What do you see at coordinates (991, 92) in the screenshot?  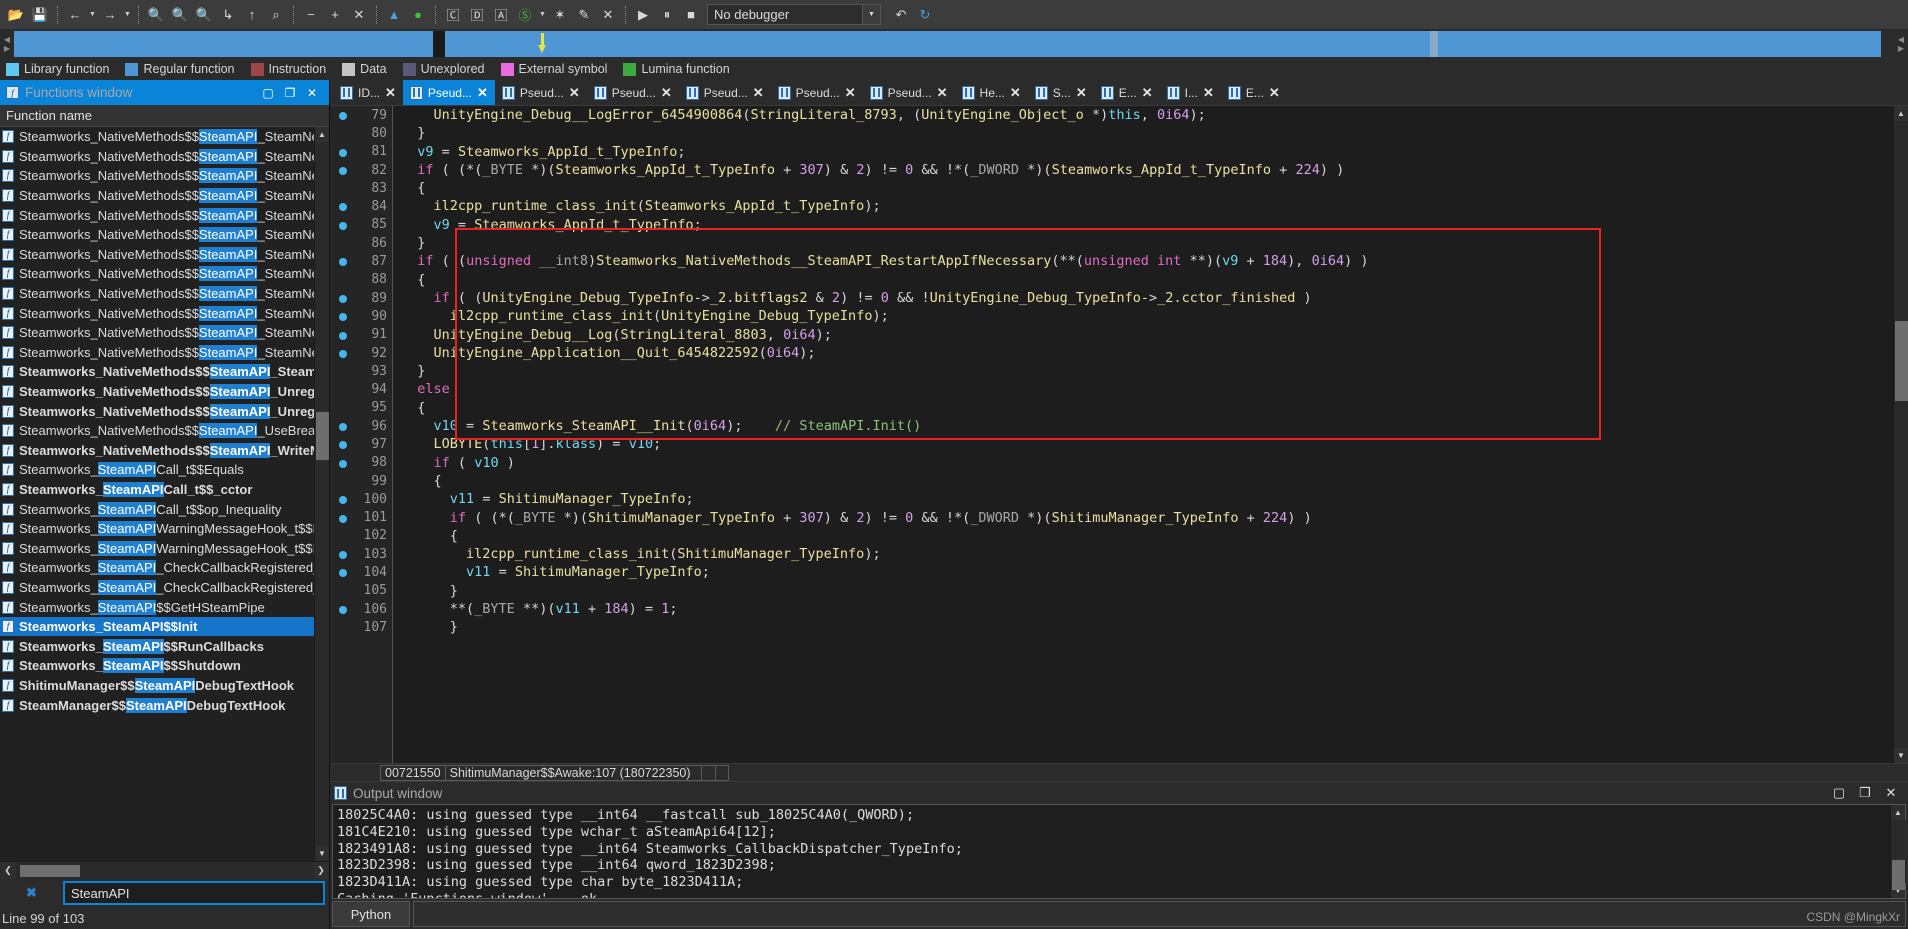 I see `tab-hex-view: He... ✕` at bounding box center [991, 92].